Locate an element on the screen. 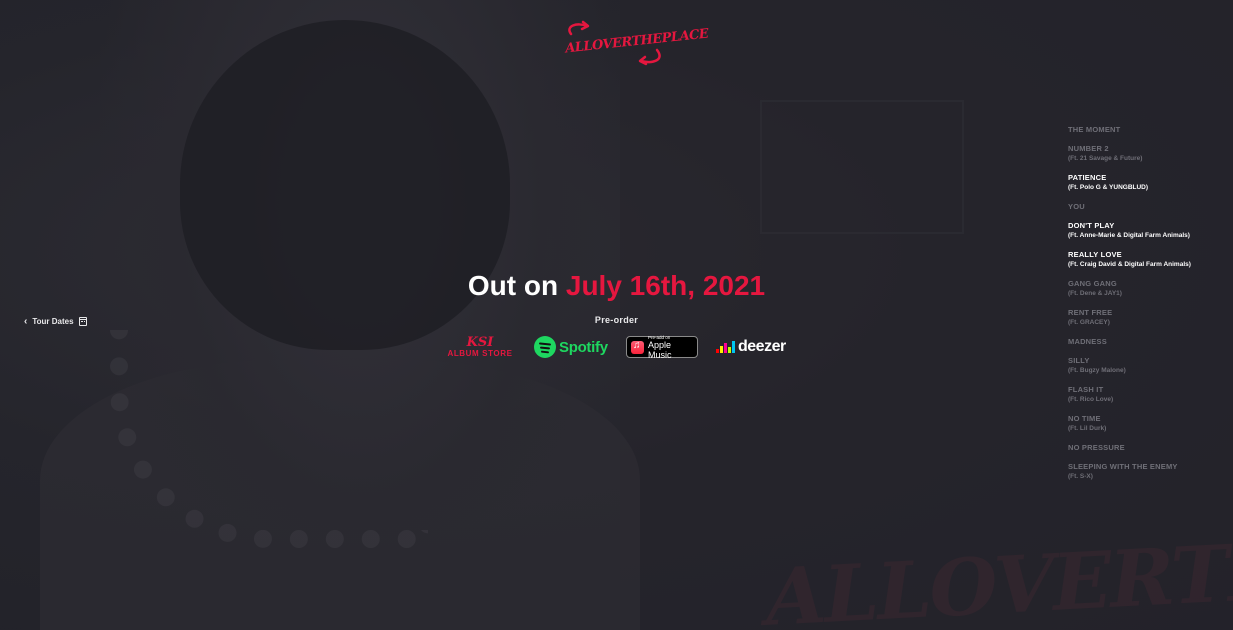  apple-music-label: Apple Music is located at coordinates (660, 349).